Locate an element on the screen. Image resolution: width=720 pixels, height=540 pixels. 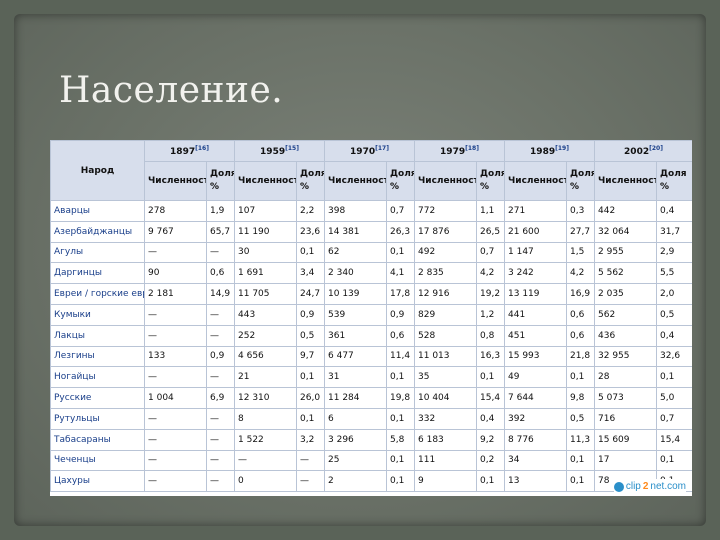
share-cell: 27,7 is located at coordinates (580, 231).